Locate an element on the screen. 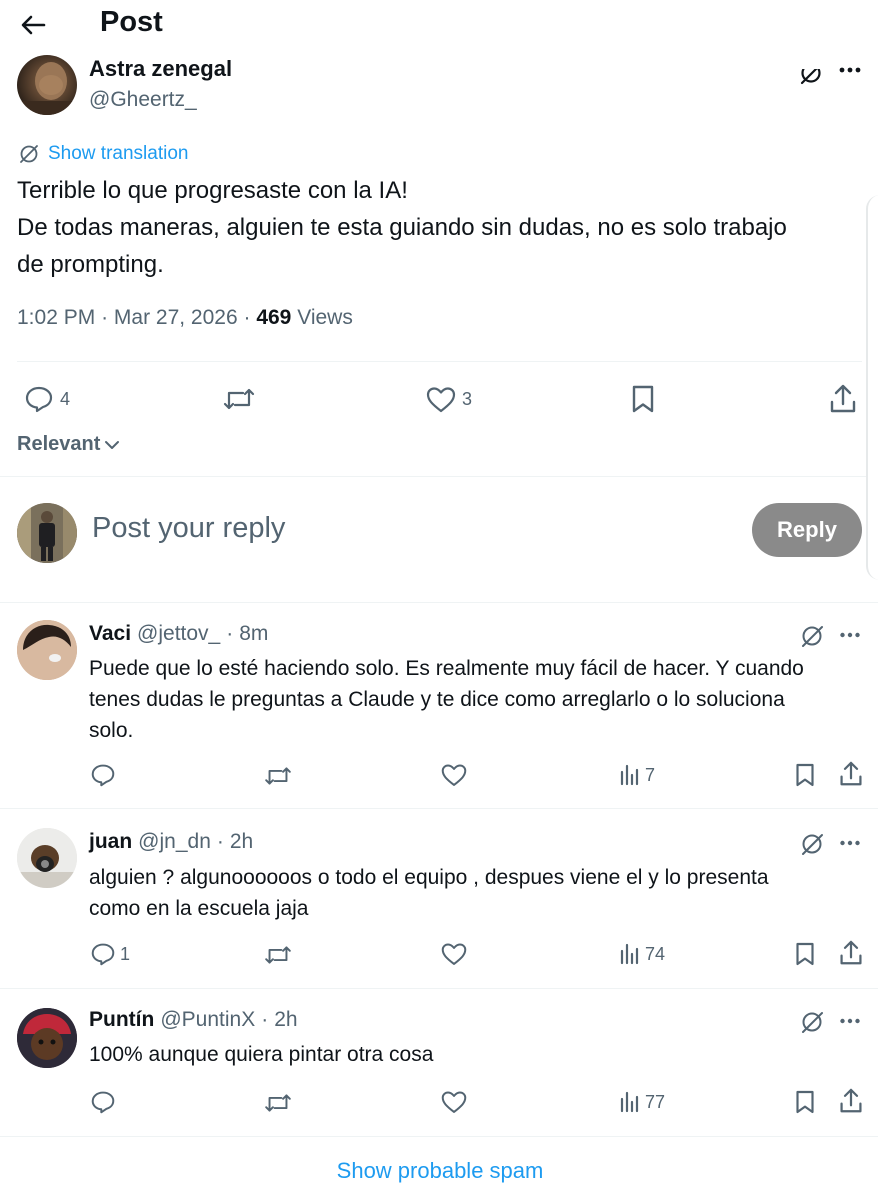 This screenshot has height=1200, width=878. reply-input: Post your reply is located at coordinates (188, 528).